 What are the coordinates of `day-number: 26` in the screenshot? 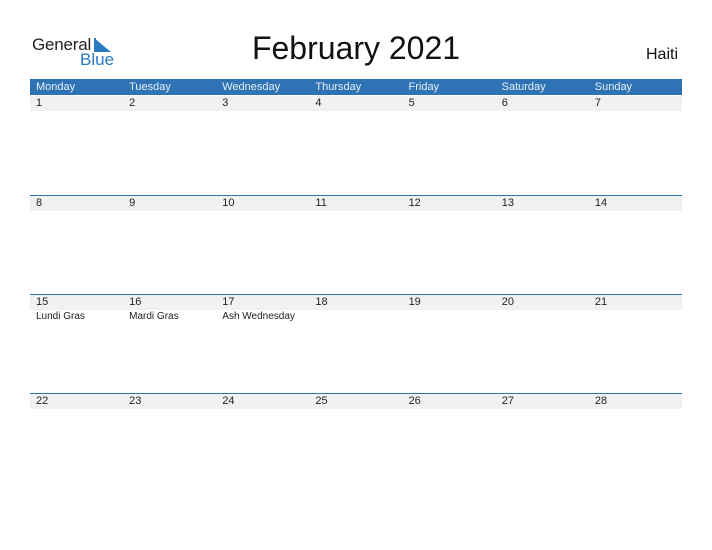 It's located at (414, 401).